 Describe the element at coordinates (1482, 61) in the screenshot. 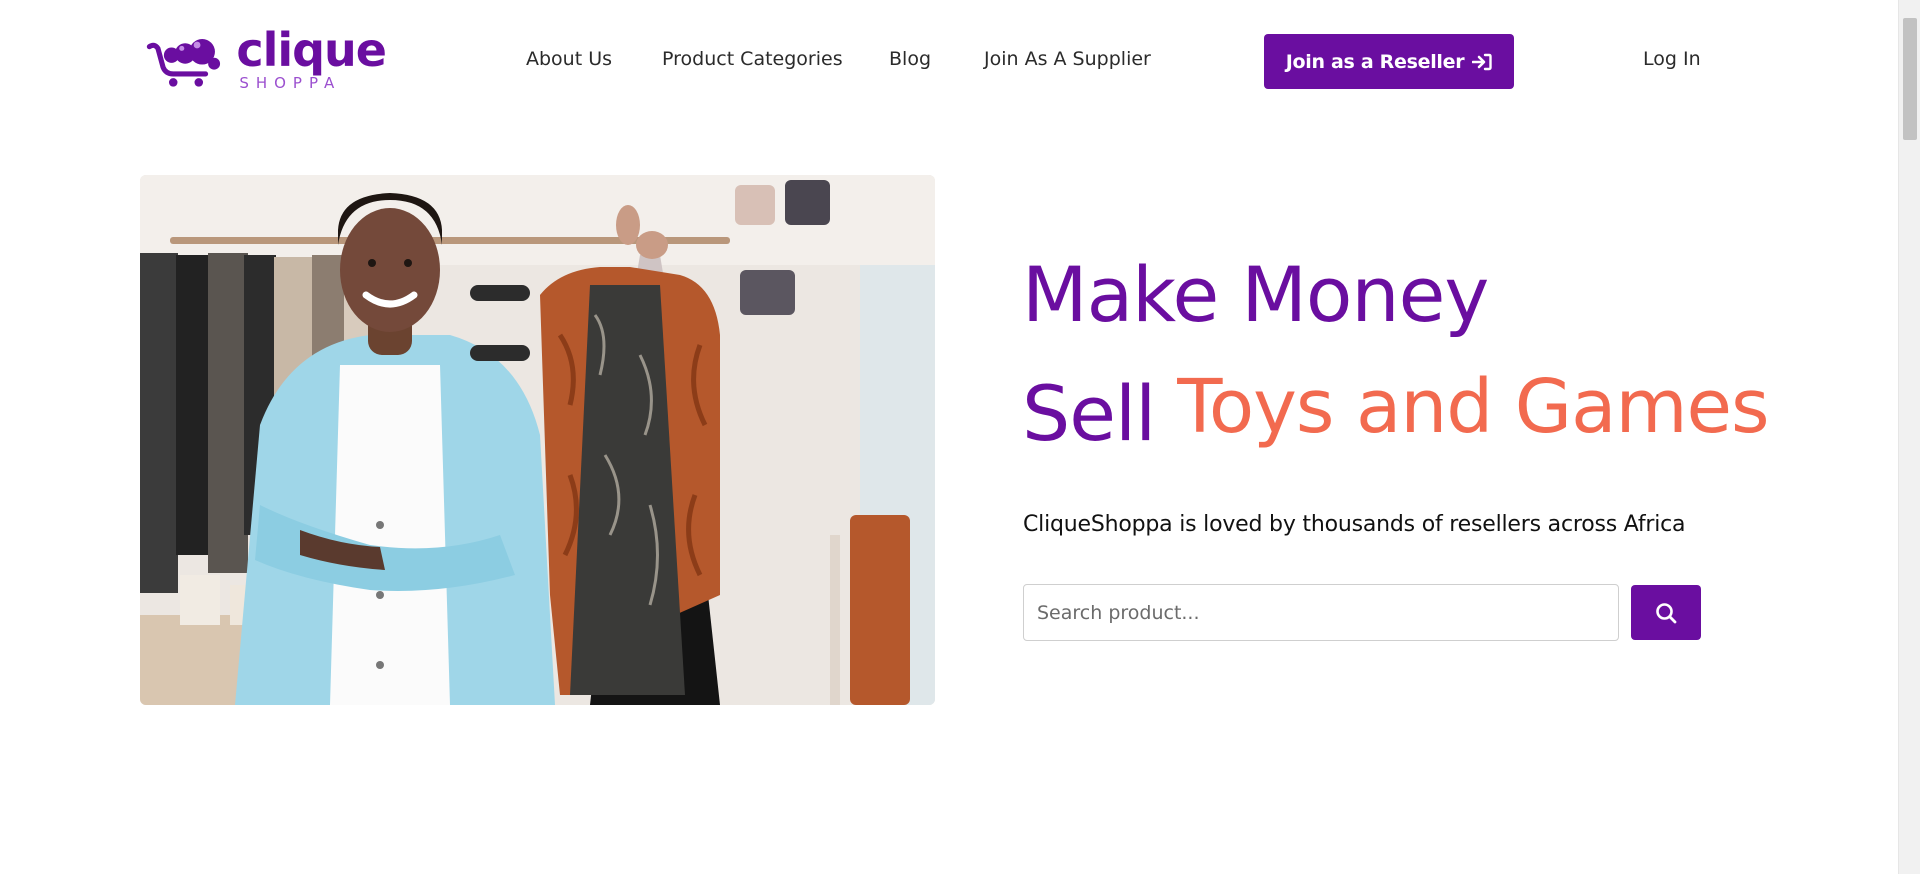

I see `sign-in-icon` at that location.